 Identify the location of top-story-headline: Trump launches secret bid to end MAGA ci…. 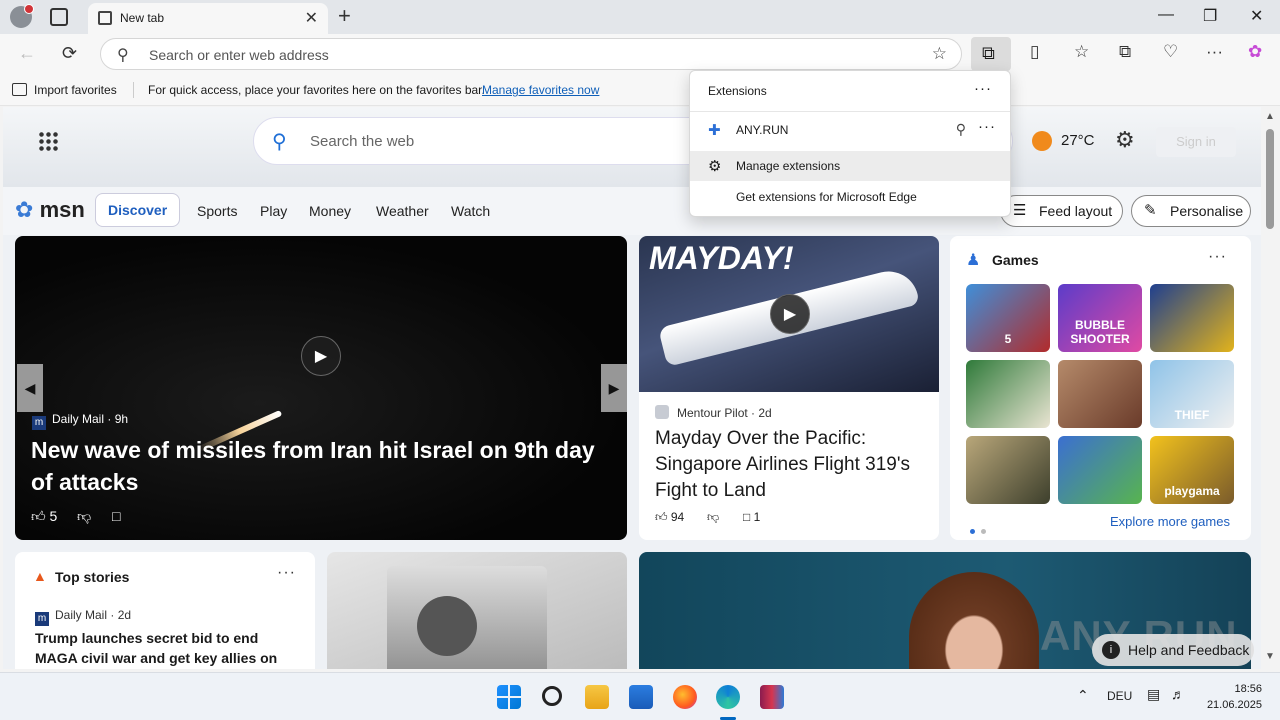
(168, 648).